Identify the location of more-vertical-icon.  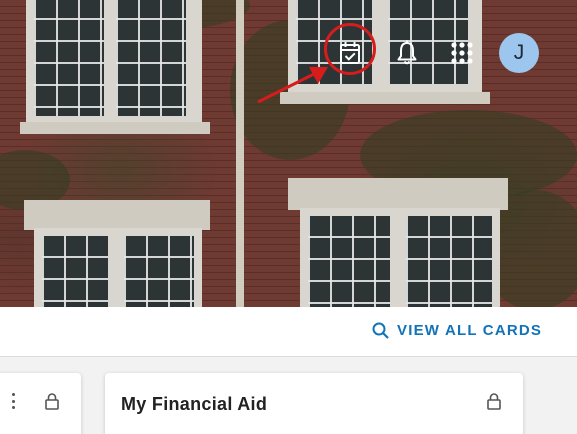
(13, 401).